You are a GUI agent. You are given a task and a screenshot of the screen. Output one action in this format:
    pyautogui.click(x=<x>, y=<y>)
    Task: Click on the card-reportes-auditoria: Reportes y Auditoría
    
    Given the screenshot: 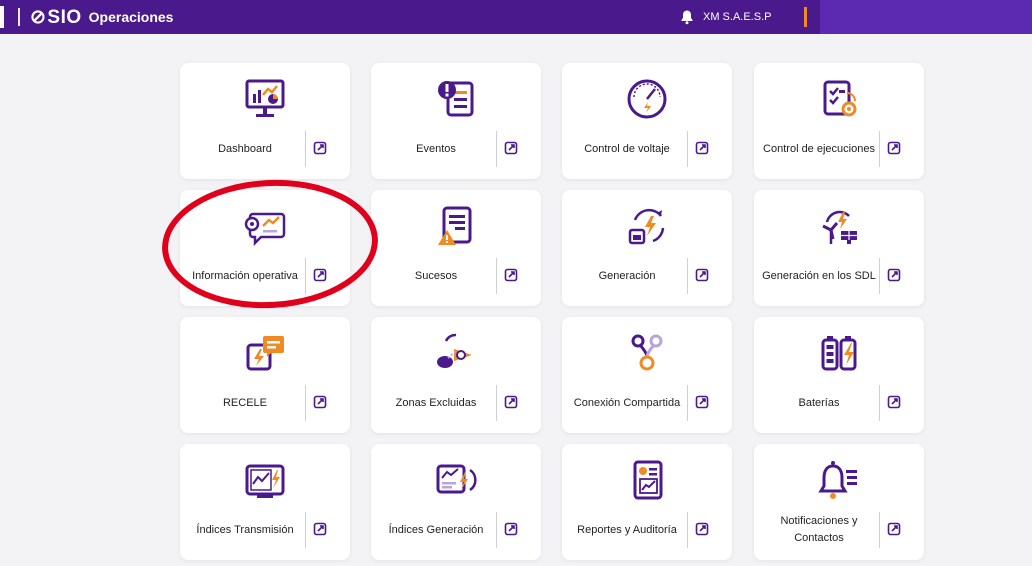 What is the action you would take?
    pyautogui.click(x=647, y=502)
    